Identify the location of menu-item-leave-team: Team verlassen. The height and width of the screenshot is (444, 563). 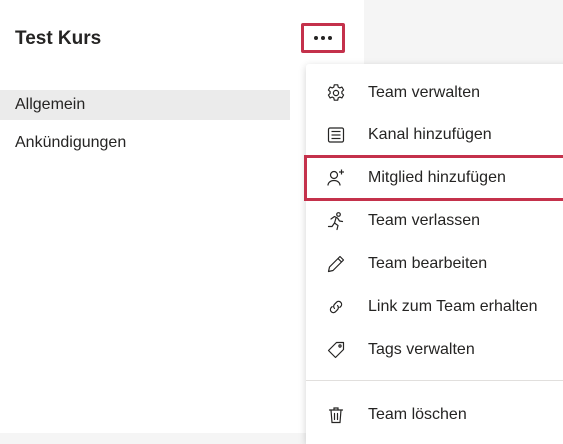
(434, 221).